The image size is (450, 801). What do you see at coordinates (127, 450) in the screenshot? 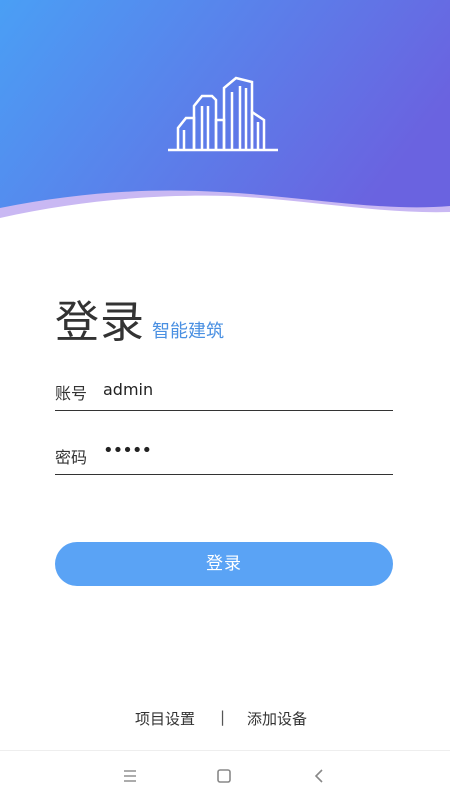
I see `password-input: •••••` at bounding box center [127, 450].